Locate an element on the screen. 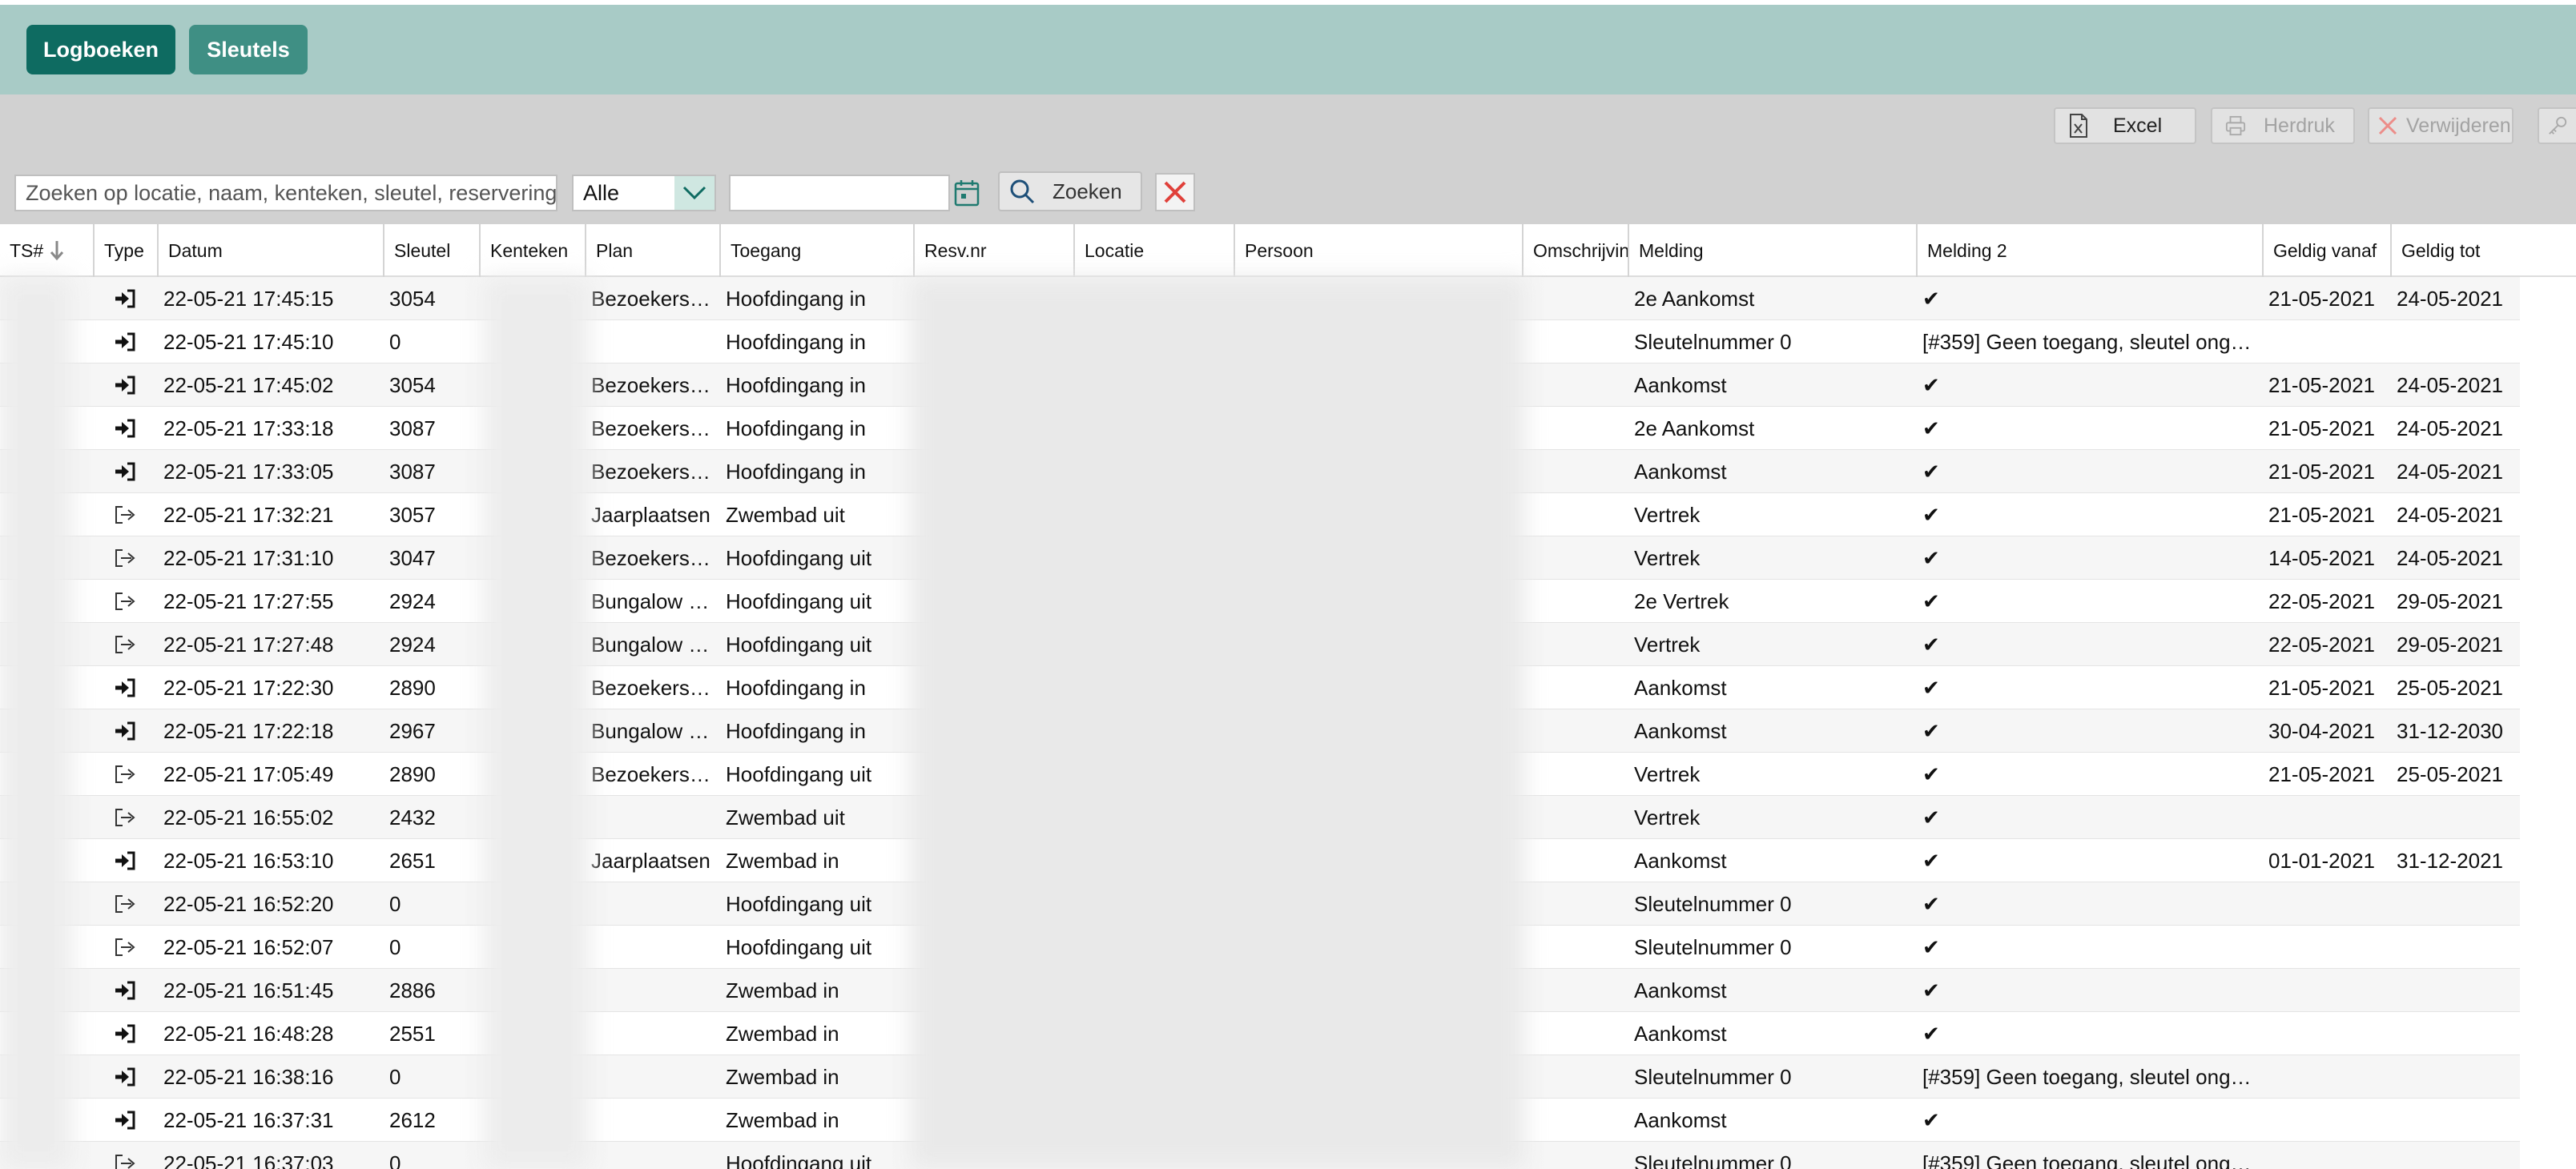  geldig-vanaf-cell: 22-05-2021 is located at coordinates (2321, 601).